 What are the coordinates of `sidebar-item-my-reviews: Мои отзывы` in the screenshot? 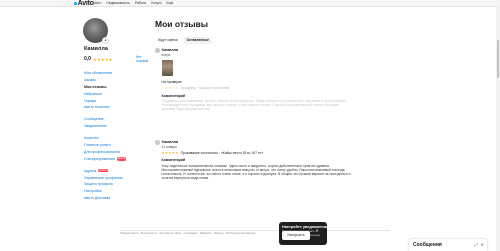 It's located at (116, 87).